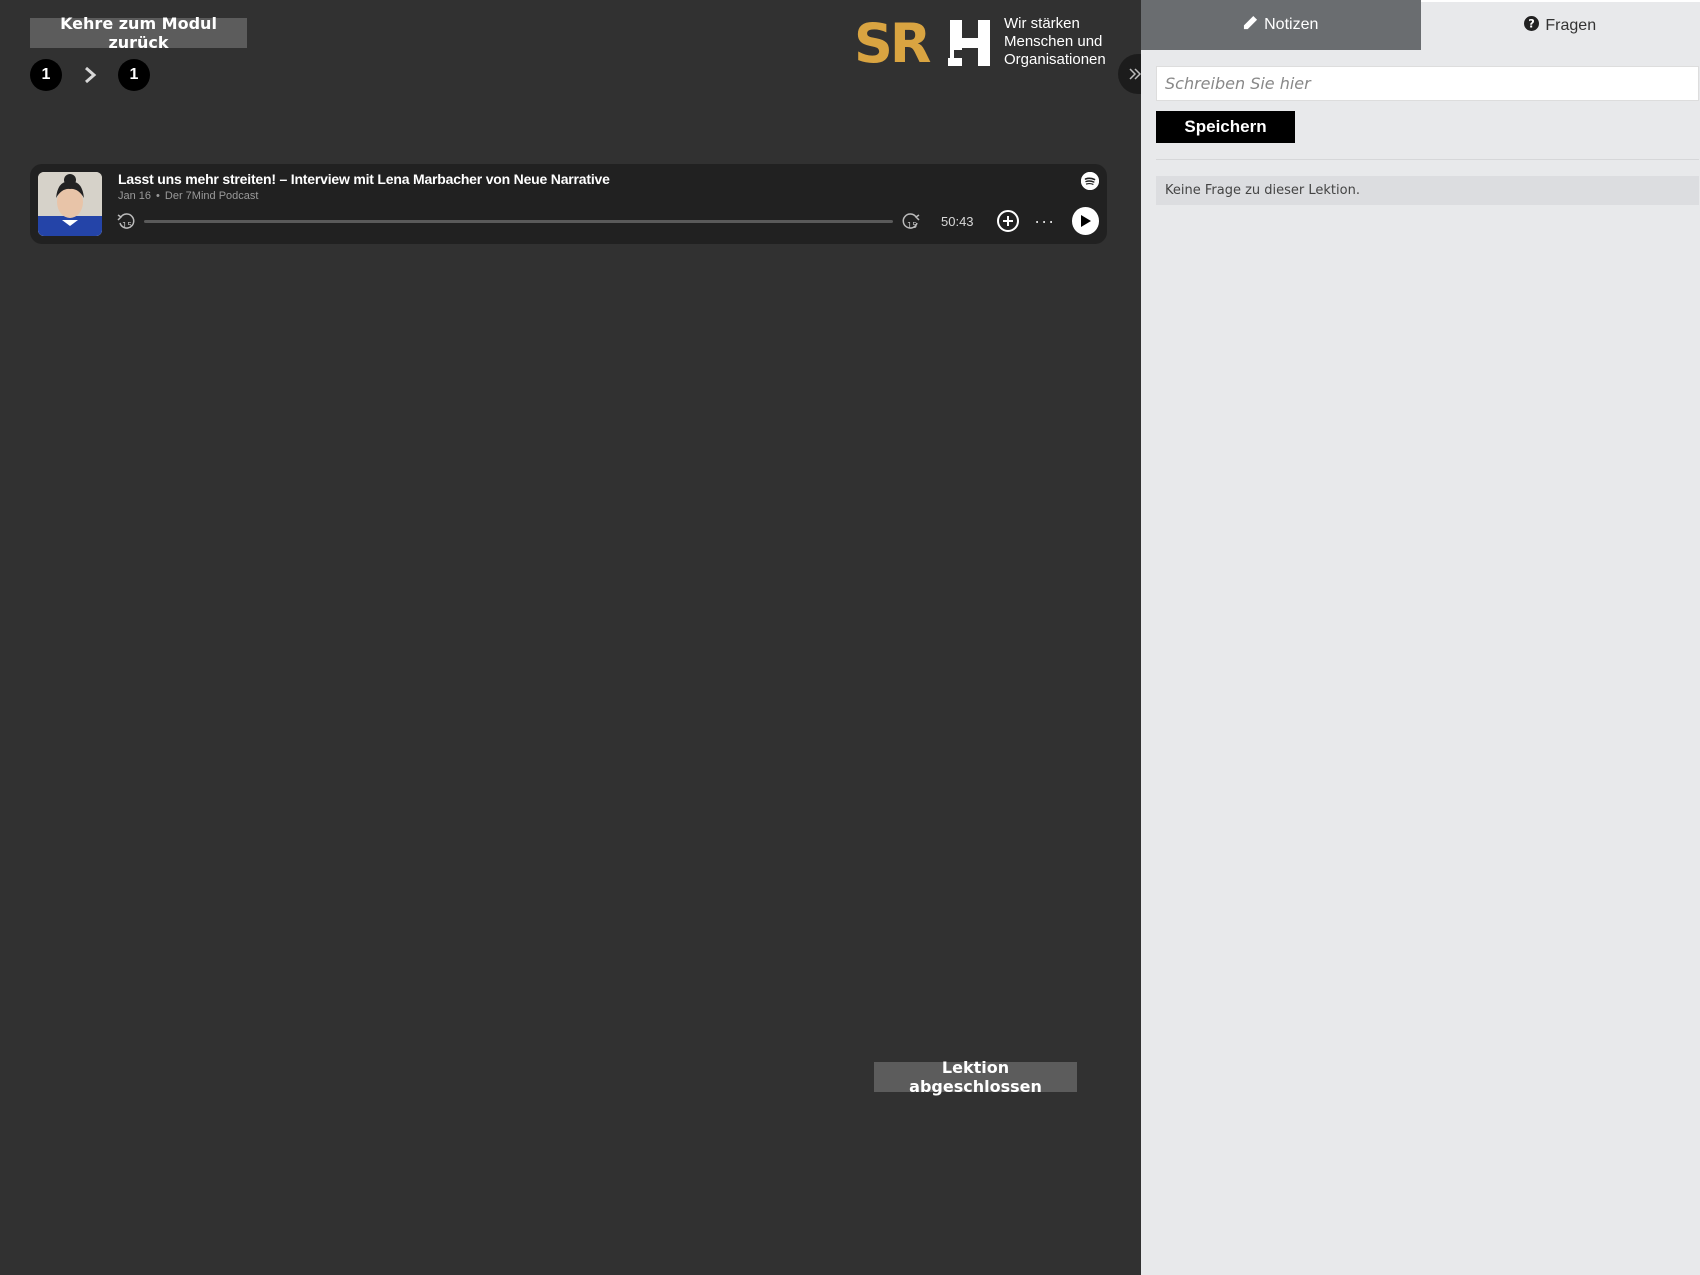 Image resolution: width=1700 pixels, height=1275 pixels. I want to click on question-circle-icon: ?, so click(1532, 26).